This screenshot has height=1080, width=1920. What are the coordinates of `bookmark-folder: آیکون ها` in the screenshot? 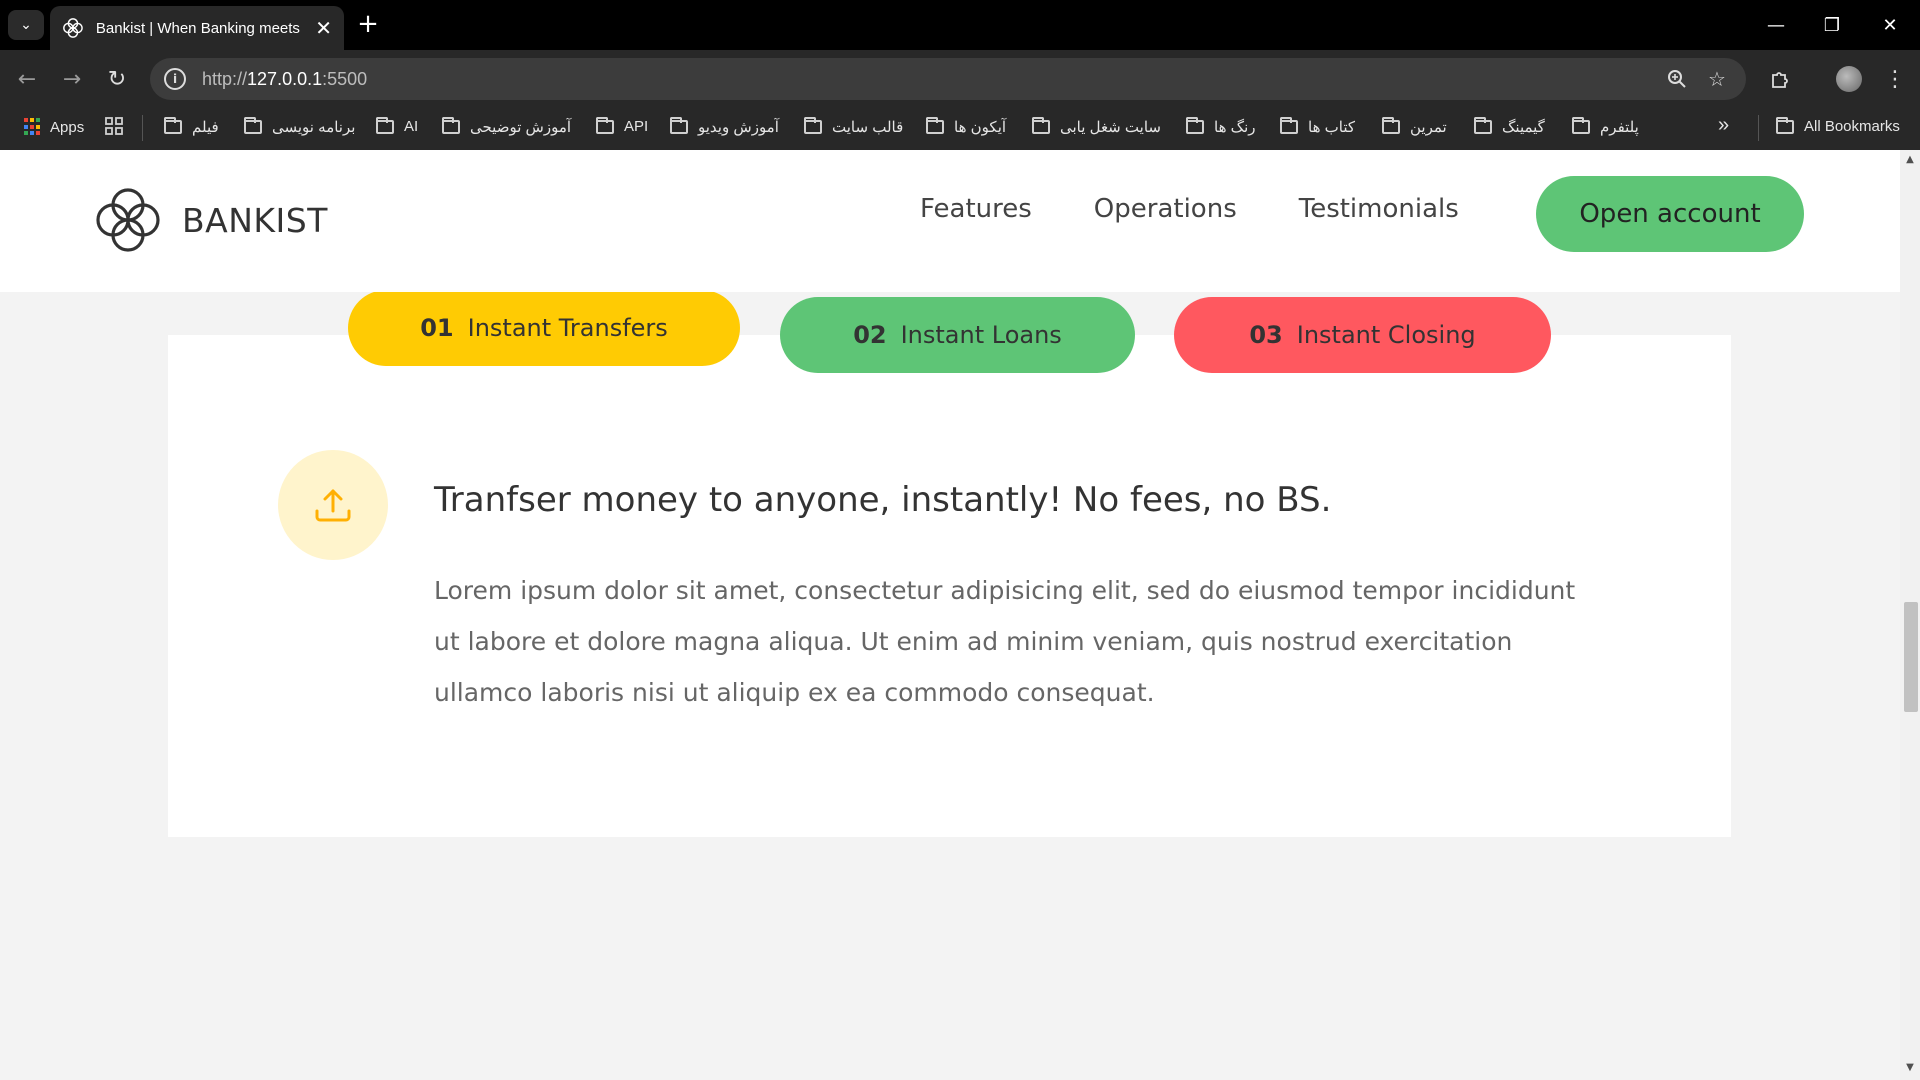 It's located at (966, 126).